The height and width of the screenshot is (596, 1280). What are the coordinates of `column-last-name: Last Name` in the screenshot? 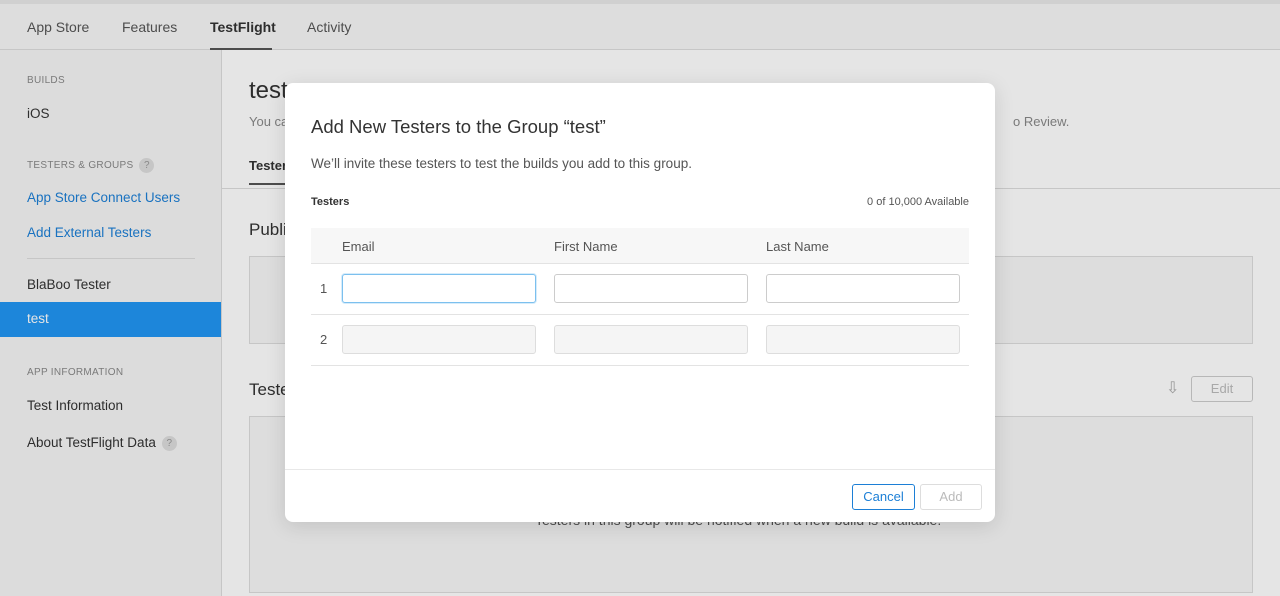 It's located at (797, 246).